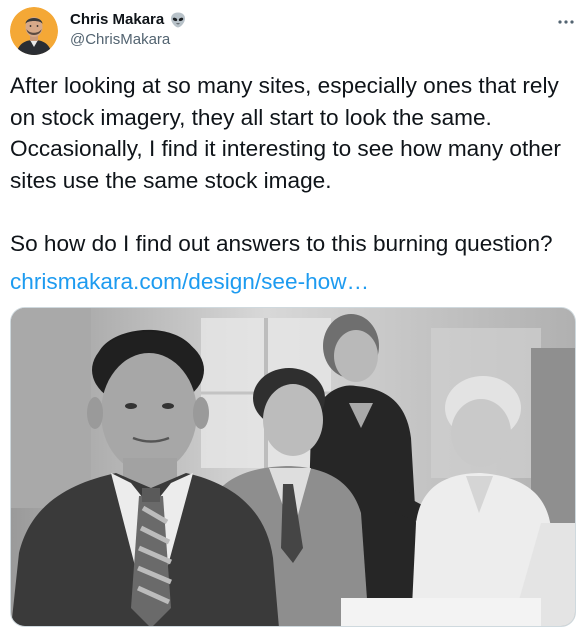 The image size is (588, 640). I want to click on avatar, so click(34, 31).